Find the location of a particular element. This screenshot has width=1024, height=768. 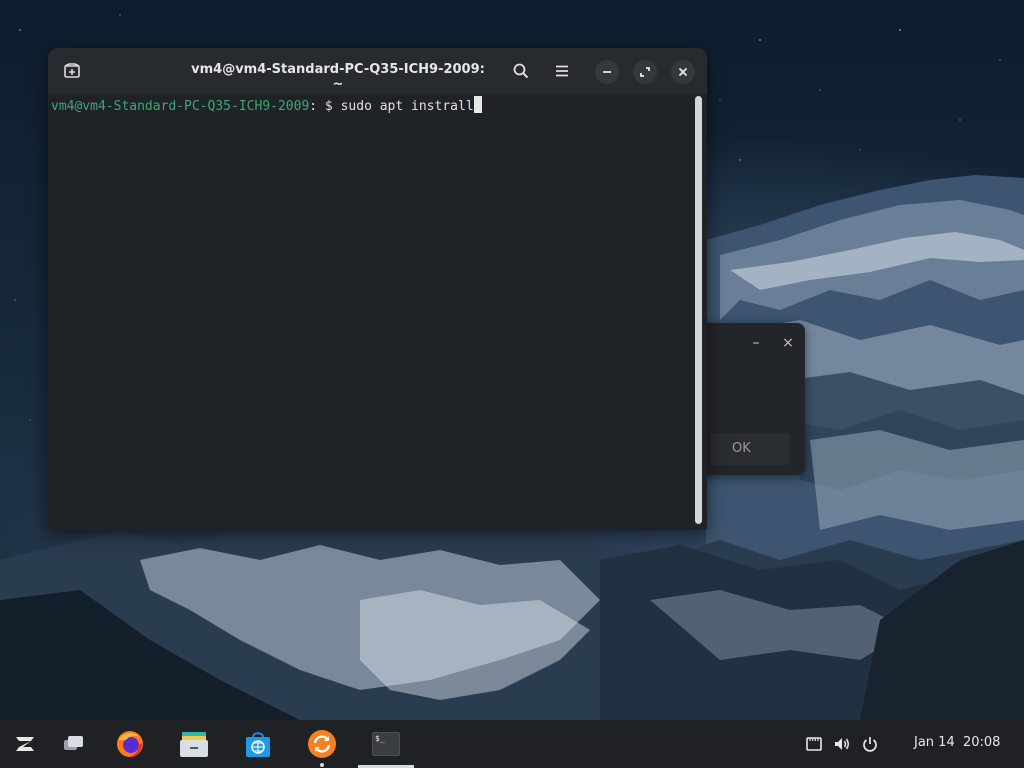

dialog-ok-button: OK is located at coordinates (750, 449).